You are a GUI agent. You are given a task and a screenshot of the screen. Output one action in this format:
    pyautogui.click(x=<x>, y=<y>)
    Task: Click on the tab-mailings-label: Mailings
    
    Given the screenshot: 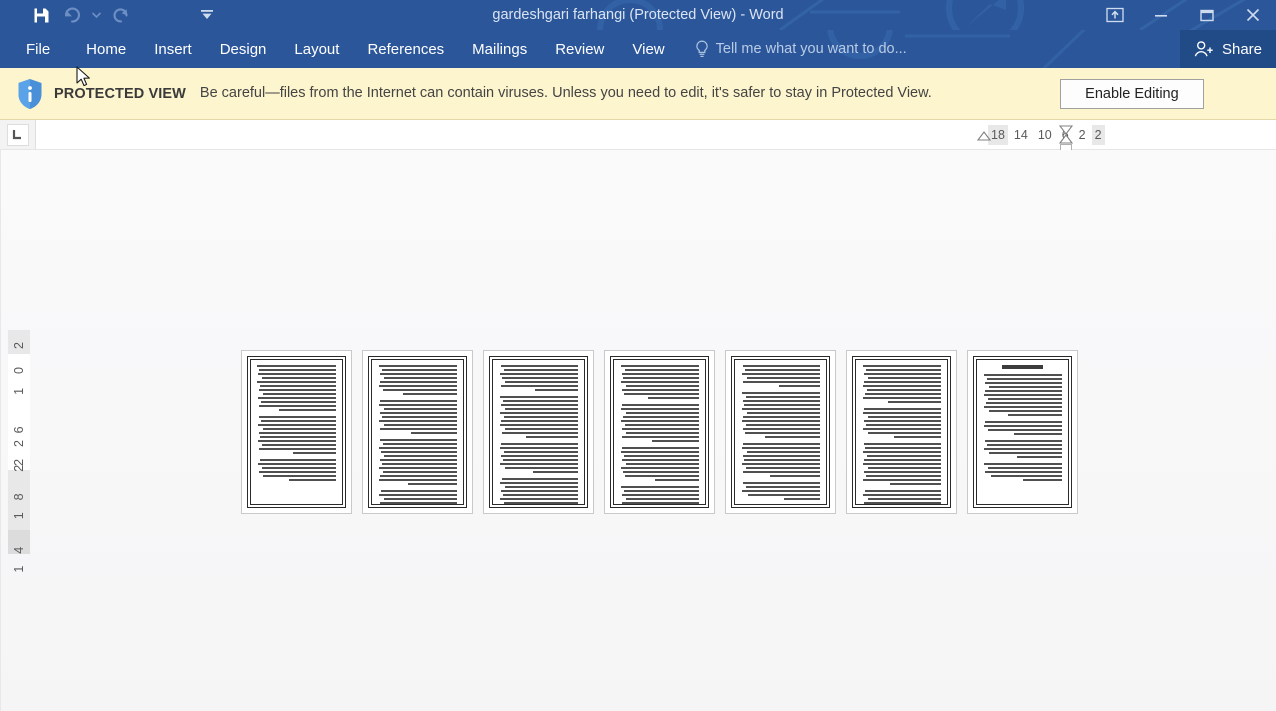 What is the action you would take?
    pyautogui.click(x=500, y=49)
    